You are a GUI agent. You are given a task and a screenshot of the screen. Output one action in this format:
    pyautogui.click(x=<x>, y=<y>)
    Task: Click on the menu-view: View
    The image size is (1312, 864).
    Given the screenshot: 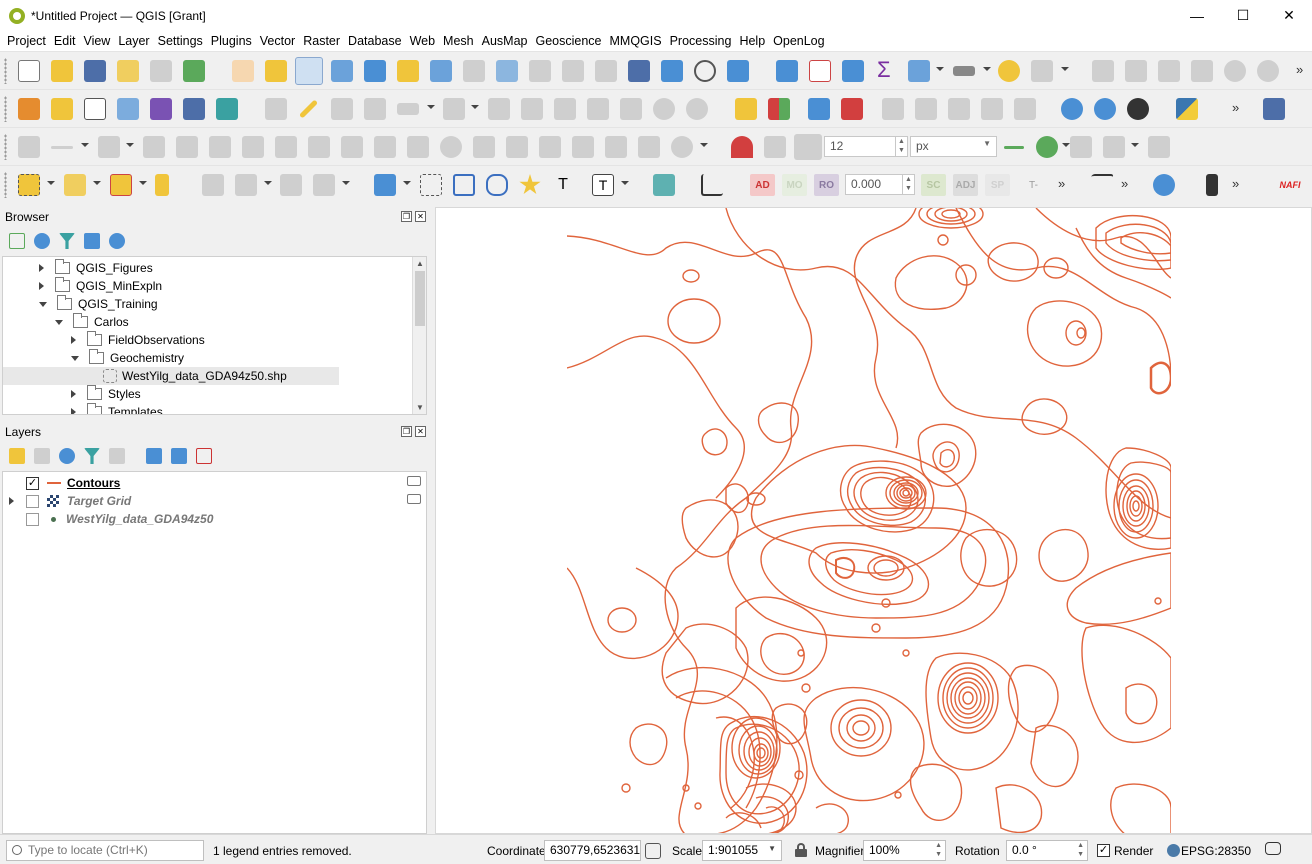 What is the action you would take?
    pyautogui.click(x=96, y=41)
    